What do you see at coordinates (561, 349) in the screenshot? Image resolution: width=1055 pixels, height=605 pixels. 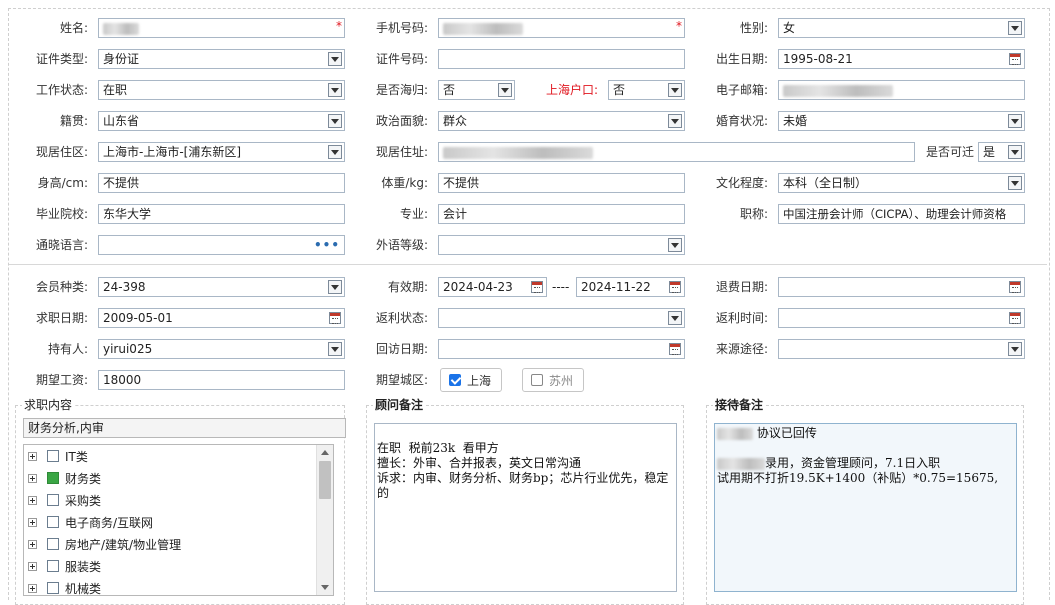 I see `visit-date-field` at bounding box center [561, 349].